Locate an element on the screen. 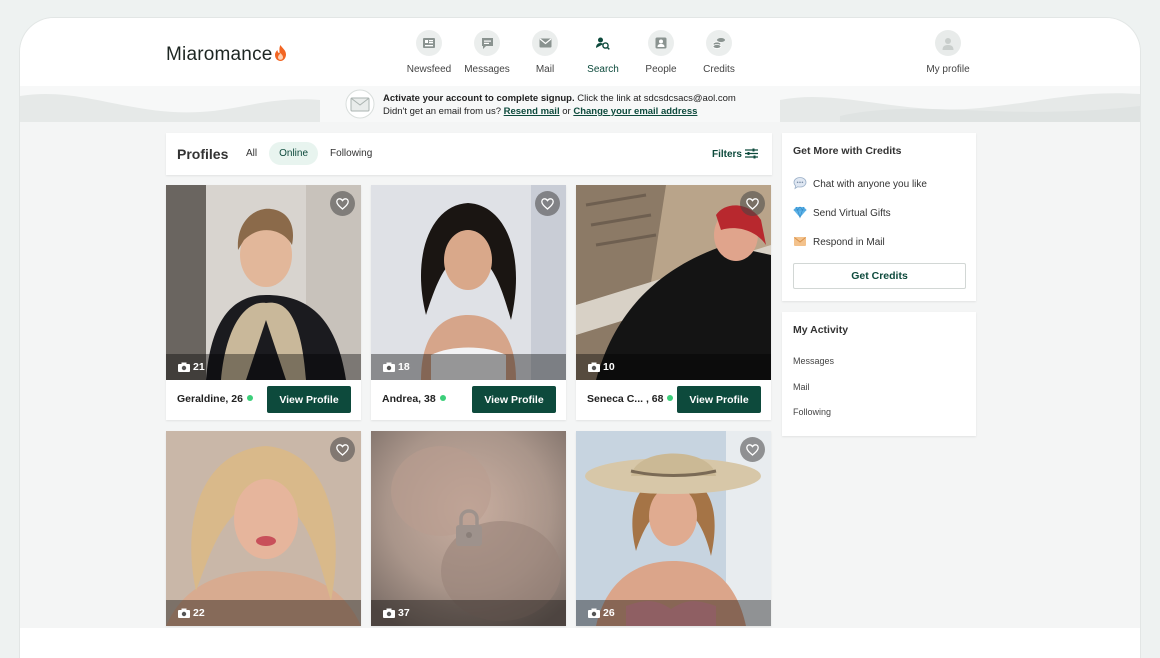 This screenshot has width=1160, height=658. online-indicator is located at coordinates (442, 398).